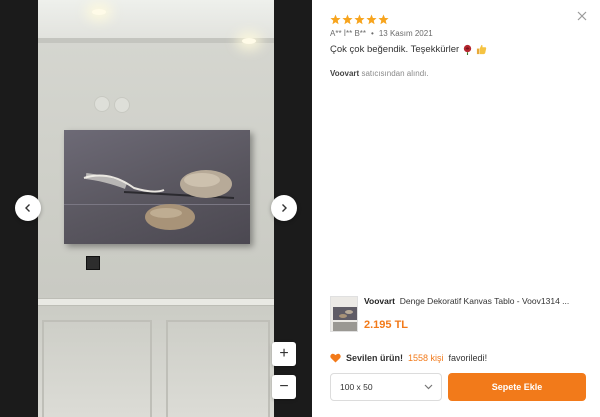 The height and width of the screenshot is (417, 600). I want to click on photo-canvas-painting, so click(157, 187).